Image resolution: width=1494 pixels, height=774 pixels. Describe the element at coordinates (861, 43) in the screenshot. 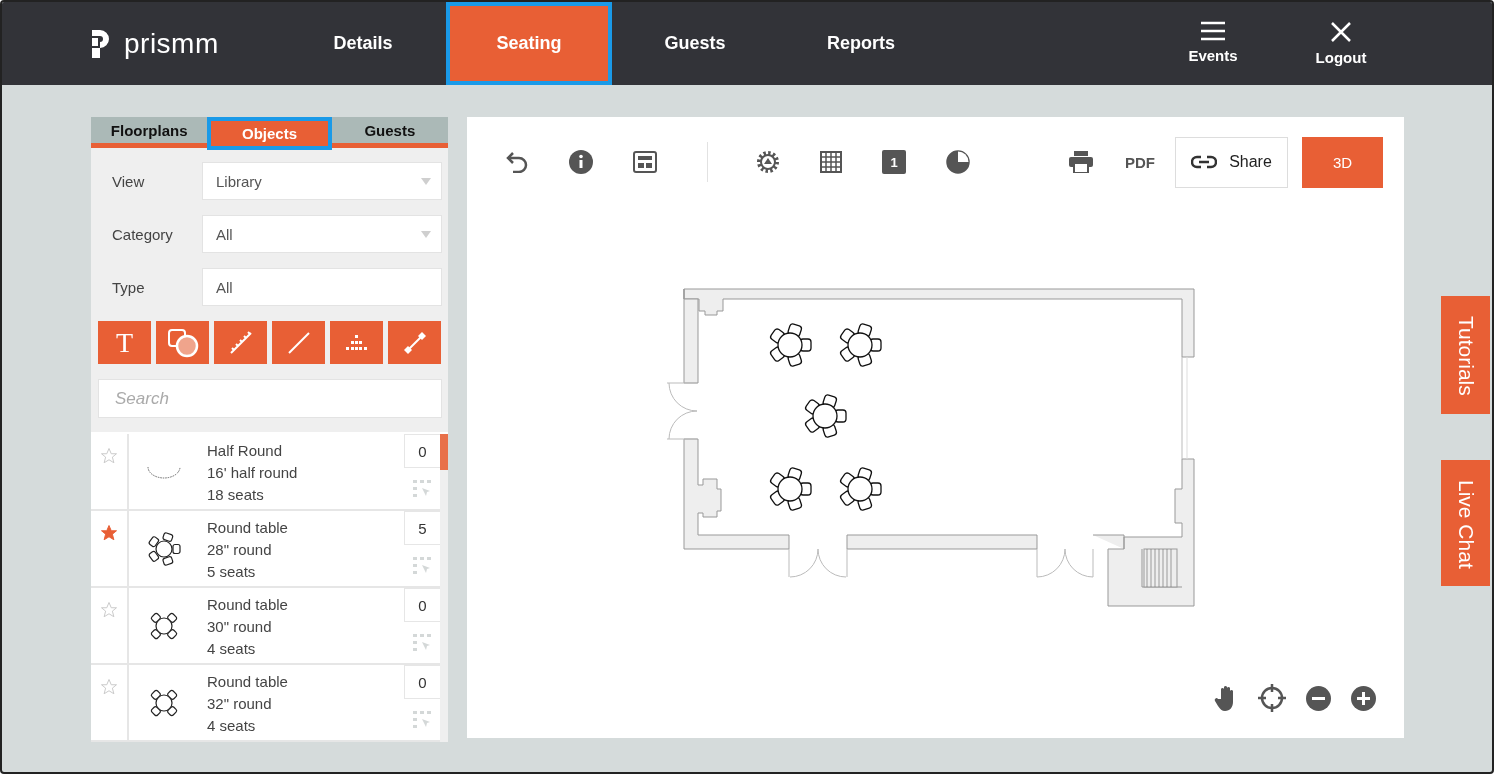

I see `nav-tab: Reports` at that location.